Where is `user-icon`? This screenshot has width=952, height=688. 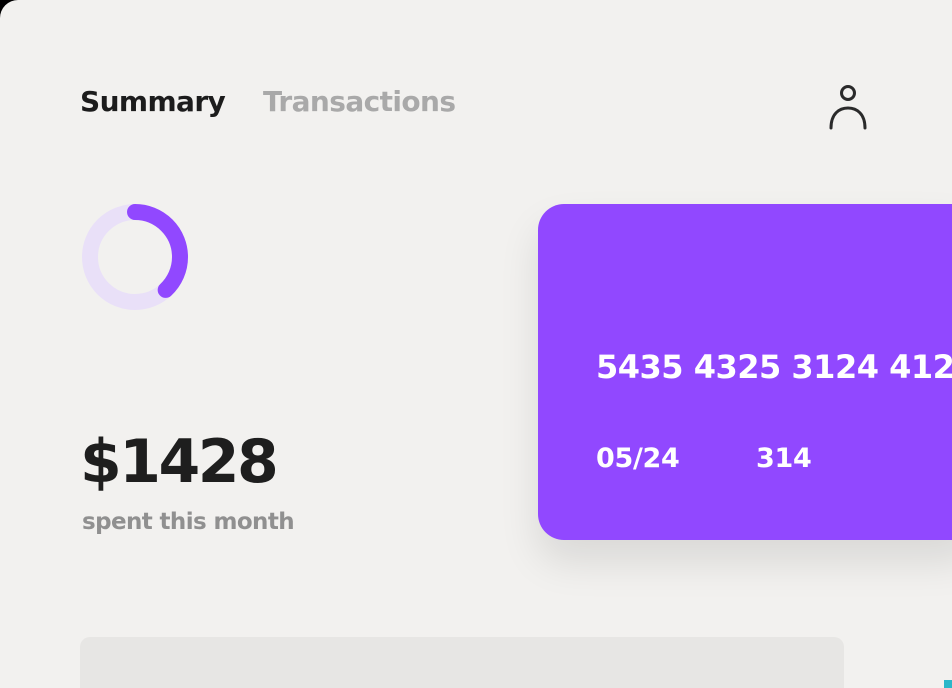
user-icon is located at coordinates (848, 107).